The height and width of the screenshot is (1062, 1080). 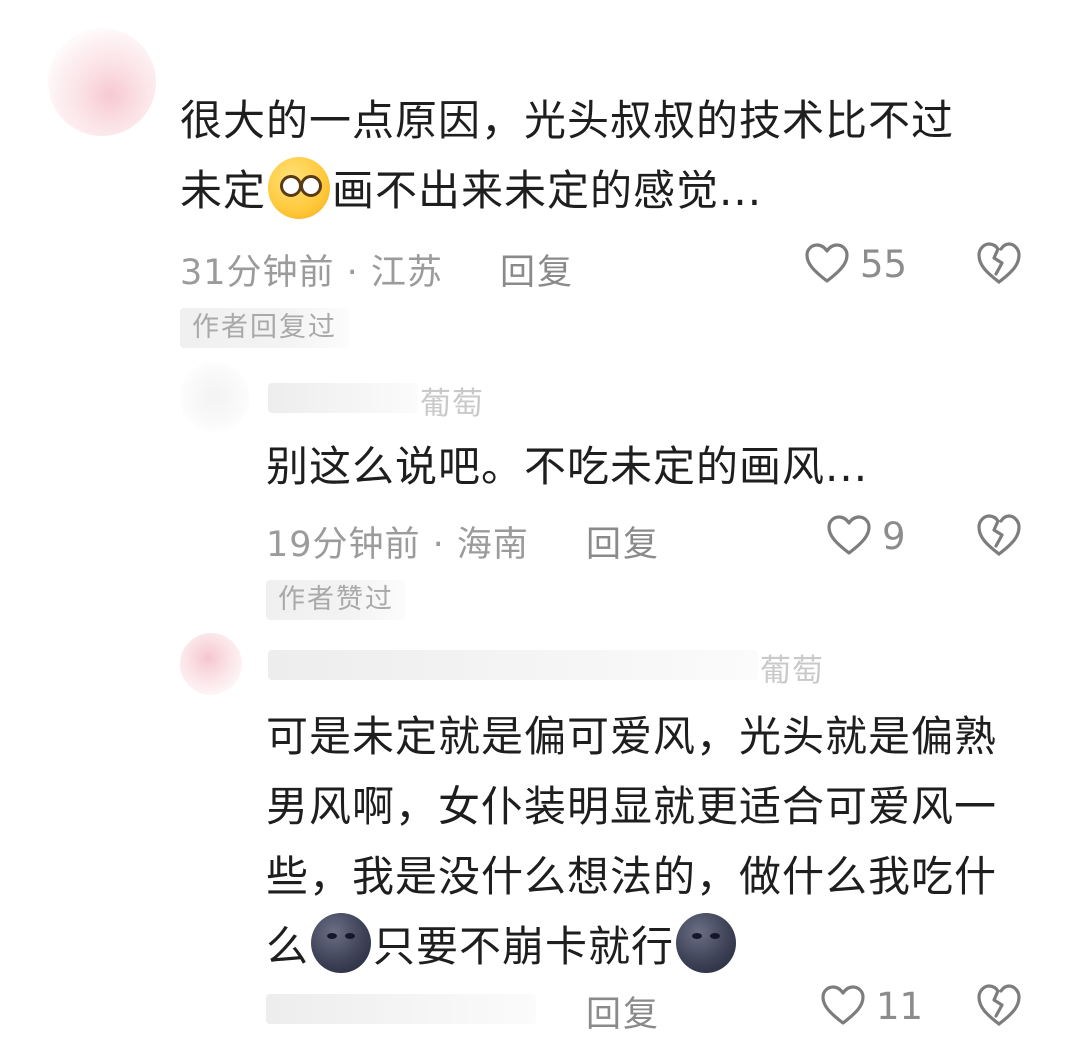 What do you see at coordinates (631, 947) in the screenshot?
I see `comment-line: 么只要不崩卡就行` at bounding box center [631, 947].